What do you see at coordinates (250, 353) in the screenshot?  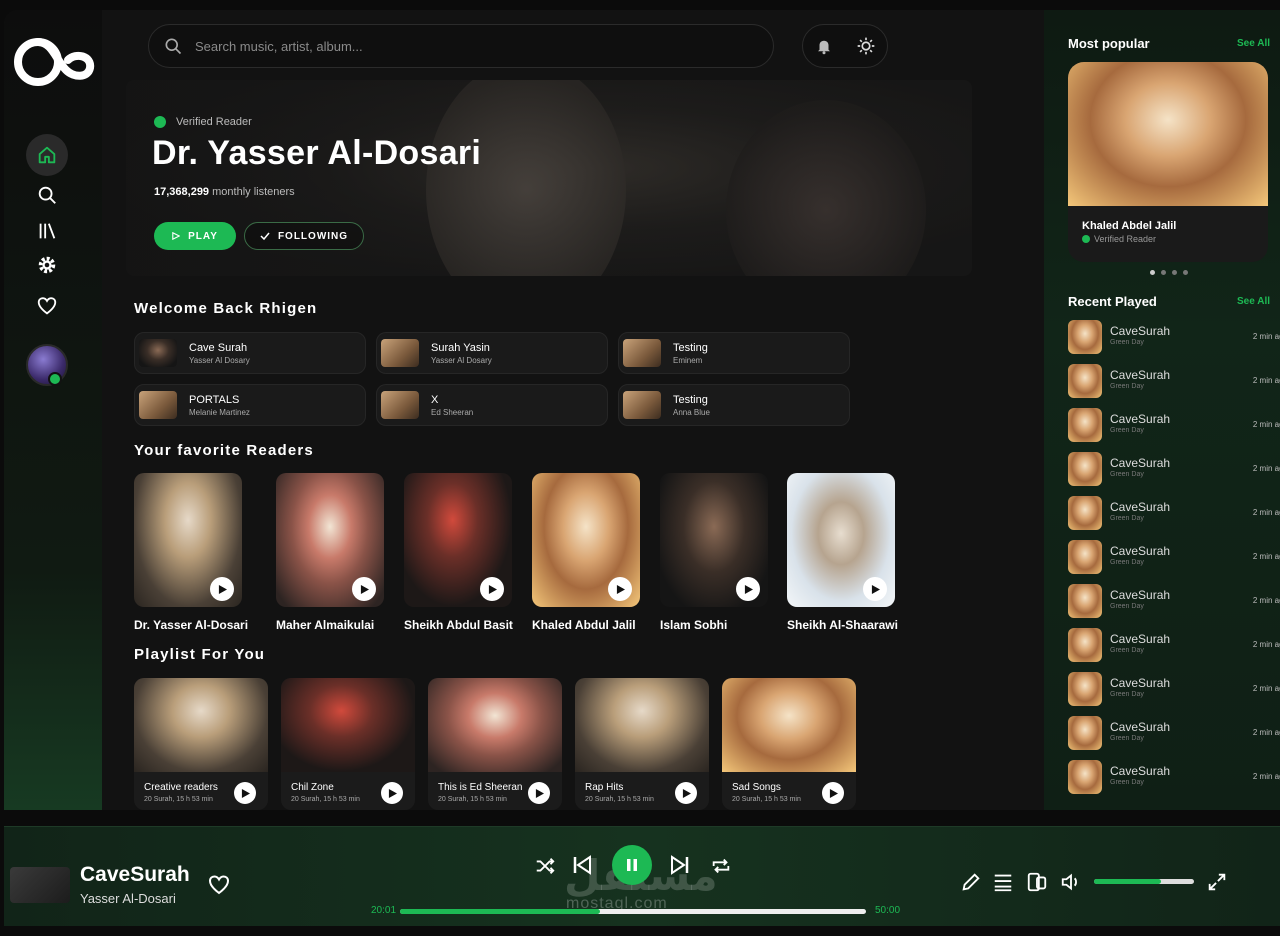 I see `quick-card: Cave Surah Yasser Al Dosary` at bounding box center [250, 353].